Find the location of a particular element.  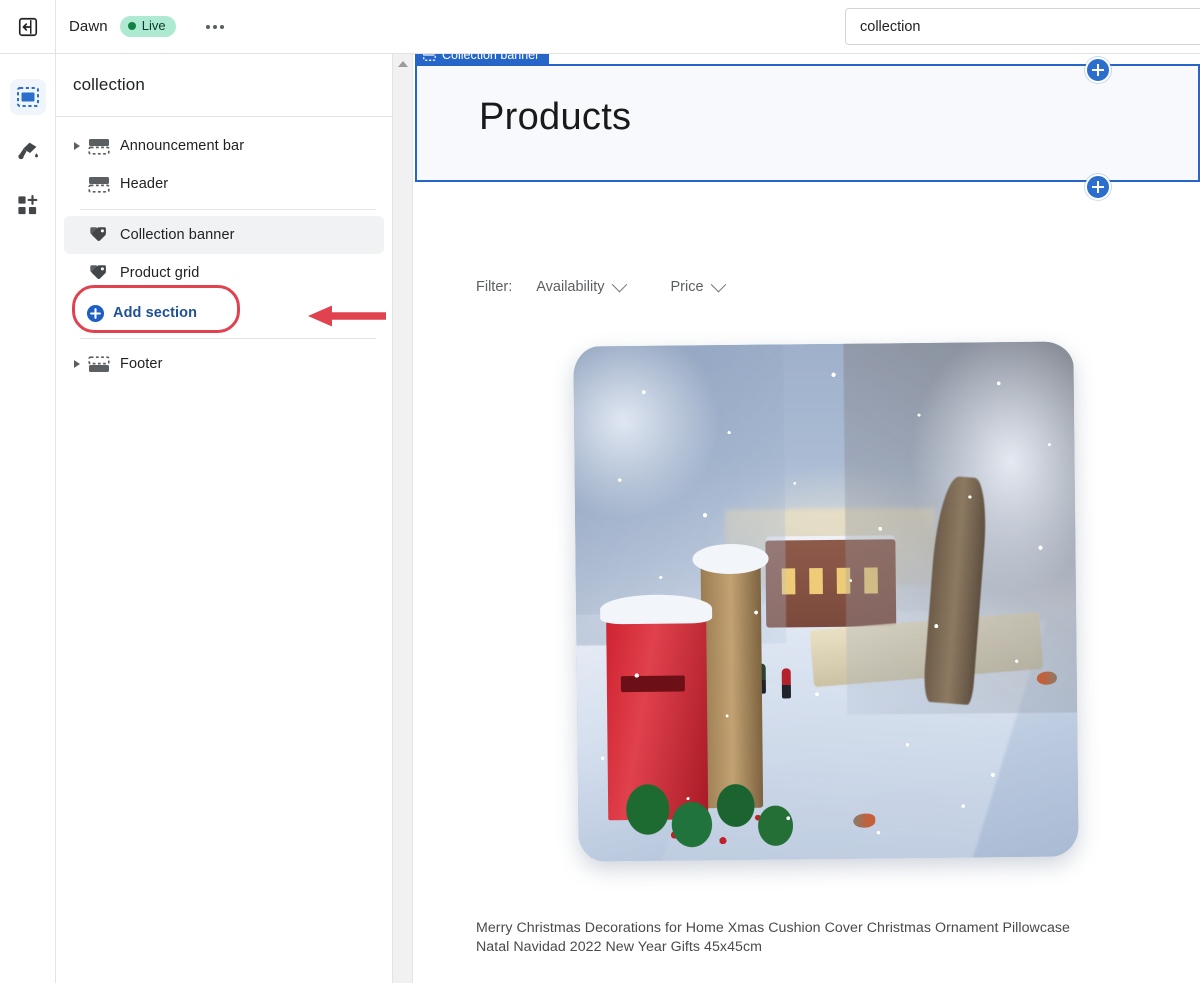

icon-rail is located at coordinates (28, 518).